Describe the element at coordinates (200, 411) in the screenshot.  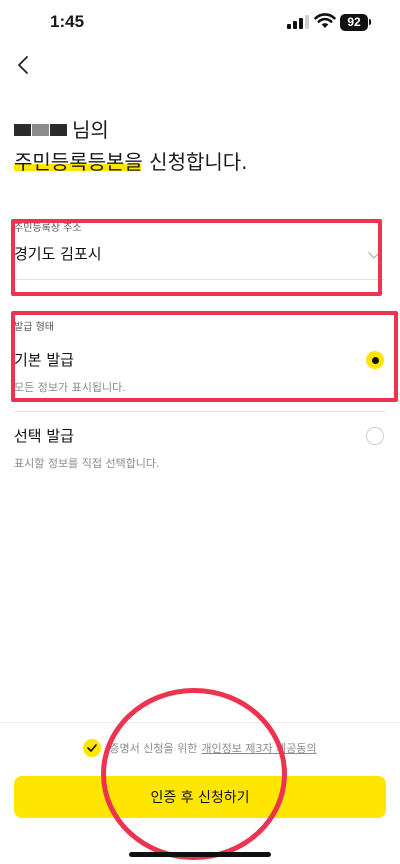
I see `divider` at that location.